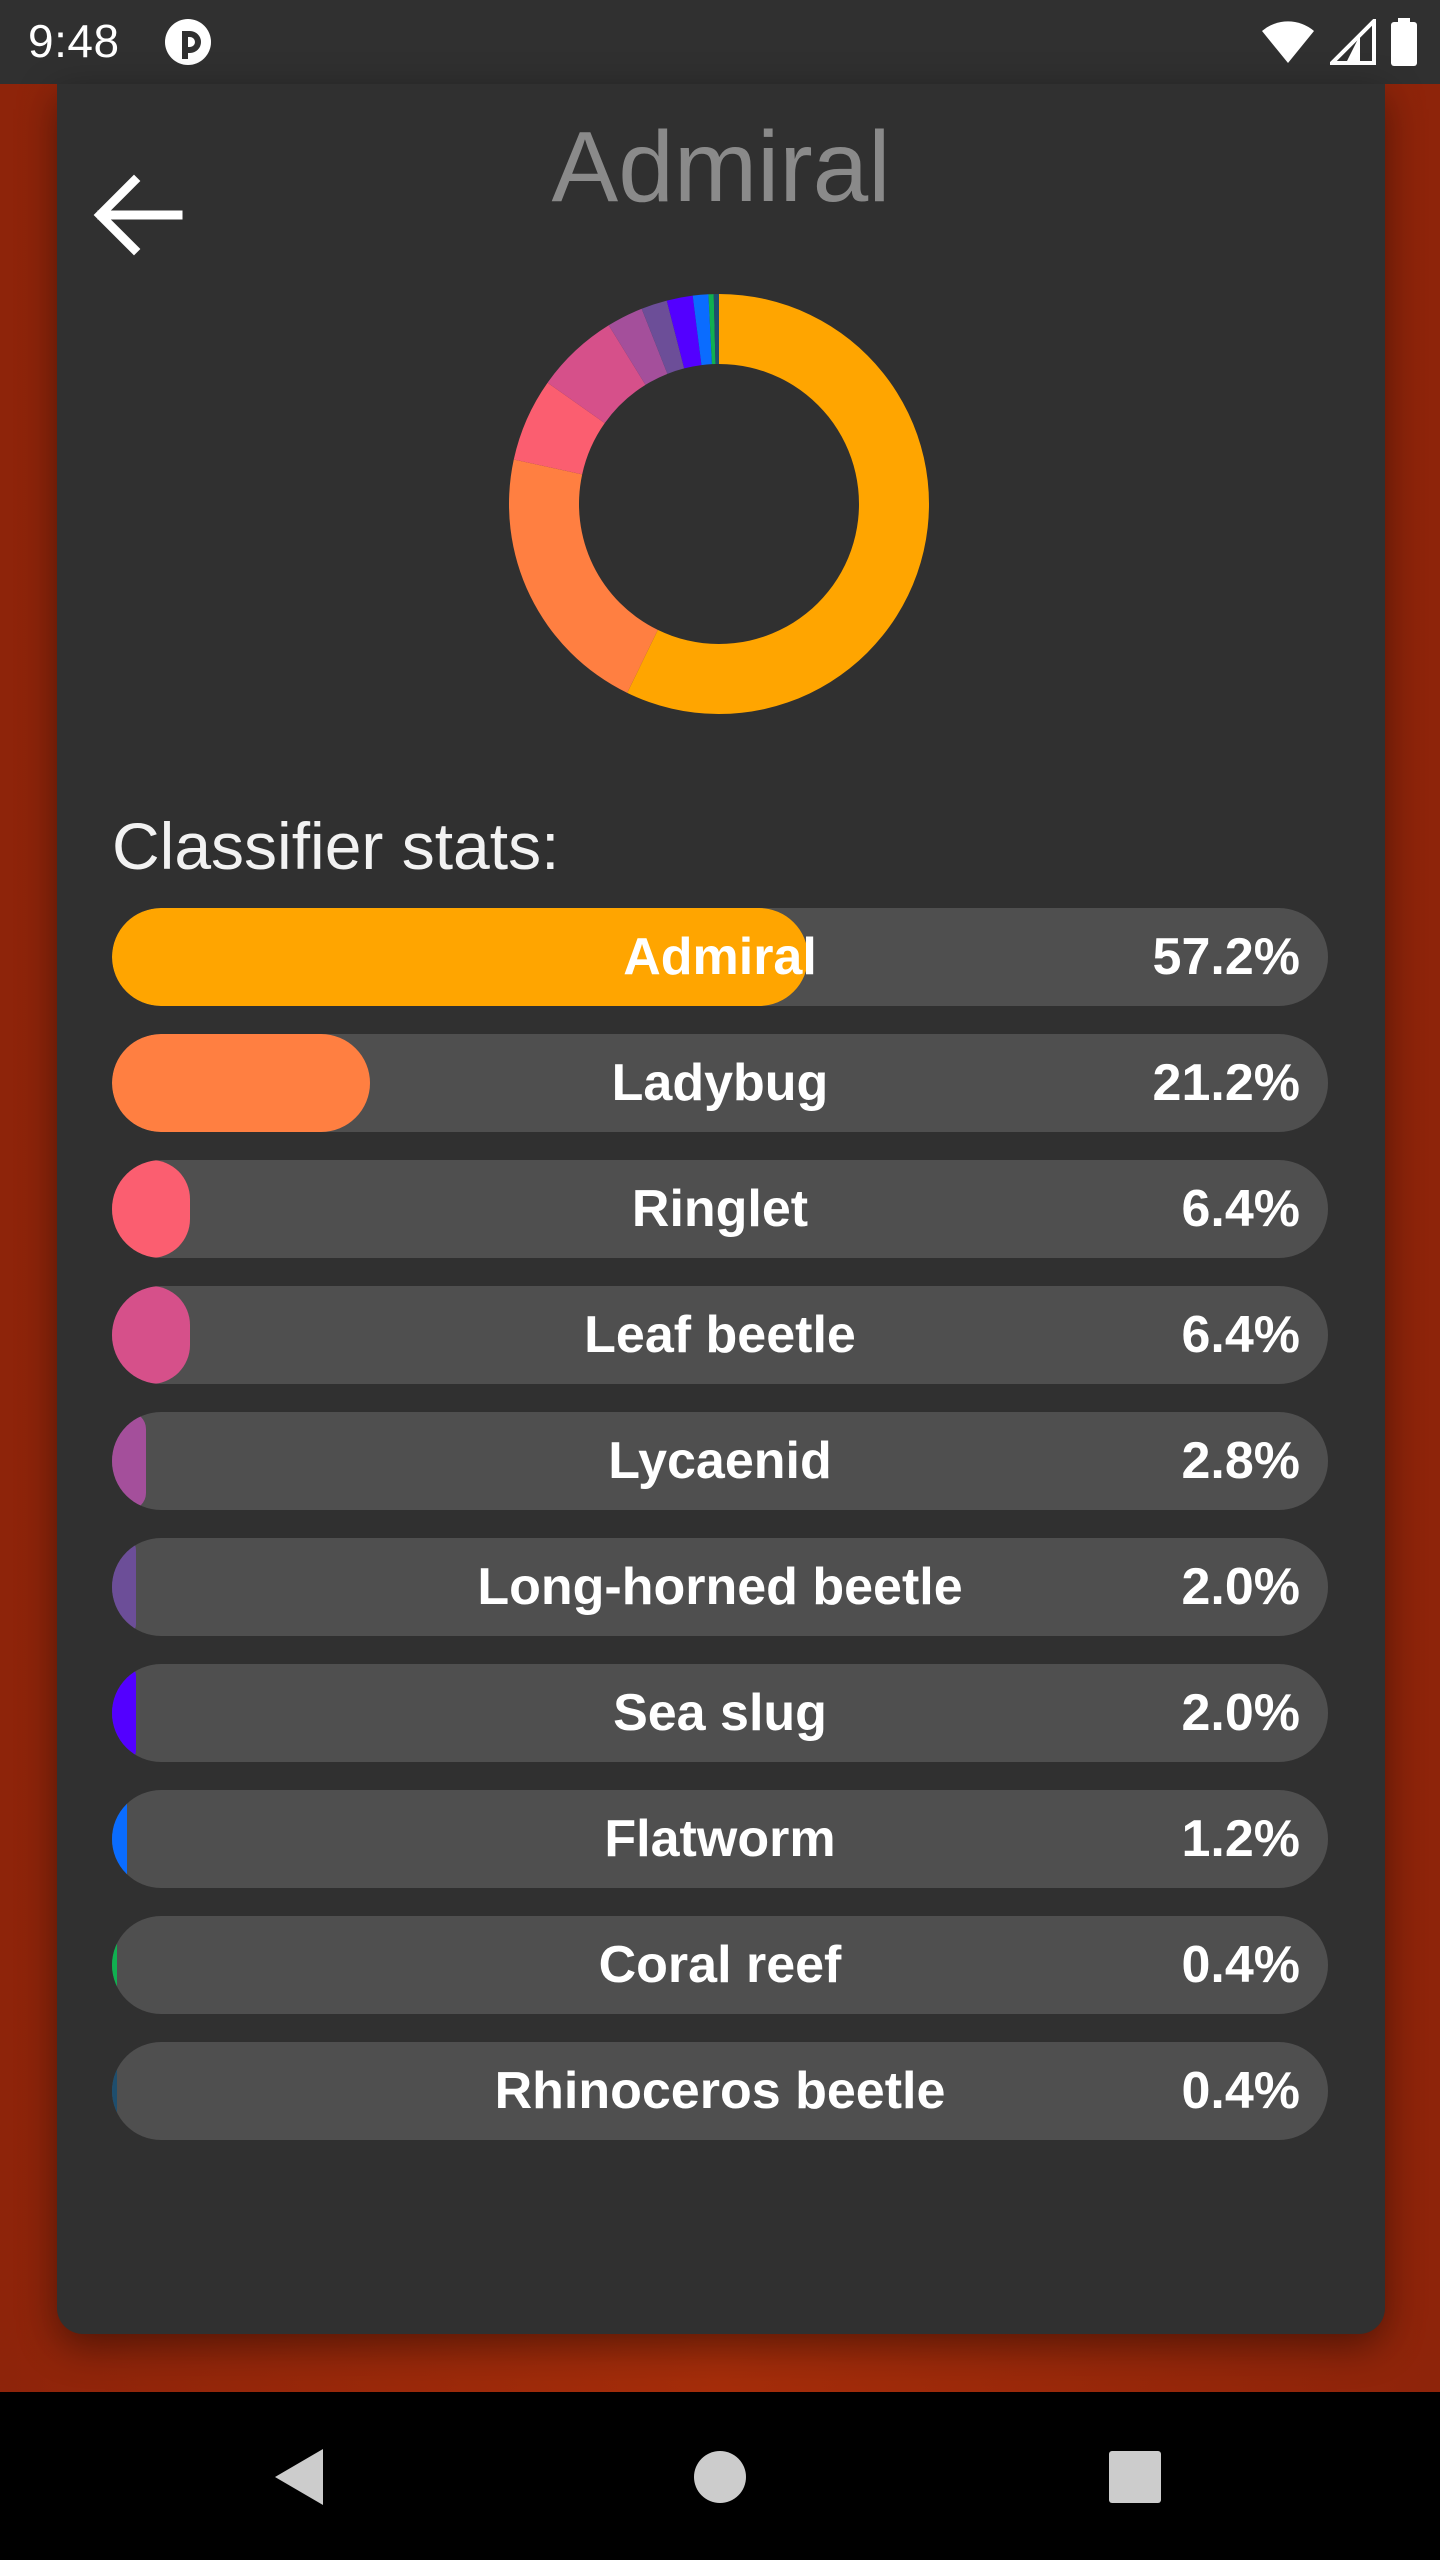 The width and height of the screenshot is (1440, 2560). What do you see at coordinates (1226, 1083) in the screenshot?
I see `stat-value: 21.2%` at bounding box center [1226, 1083].